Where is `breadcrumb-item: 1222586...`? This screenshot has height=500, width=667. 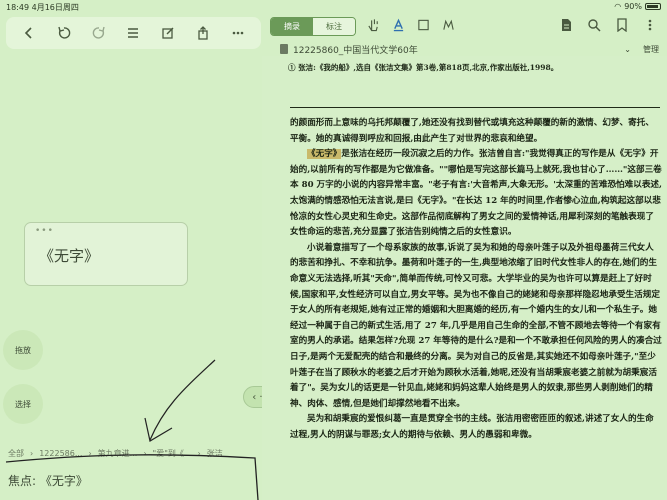 breadcrumb-item: 1222586... is located at coordinates (60, 453).